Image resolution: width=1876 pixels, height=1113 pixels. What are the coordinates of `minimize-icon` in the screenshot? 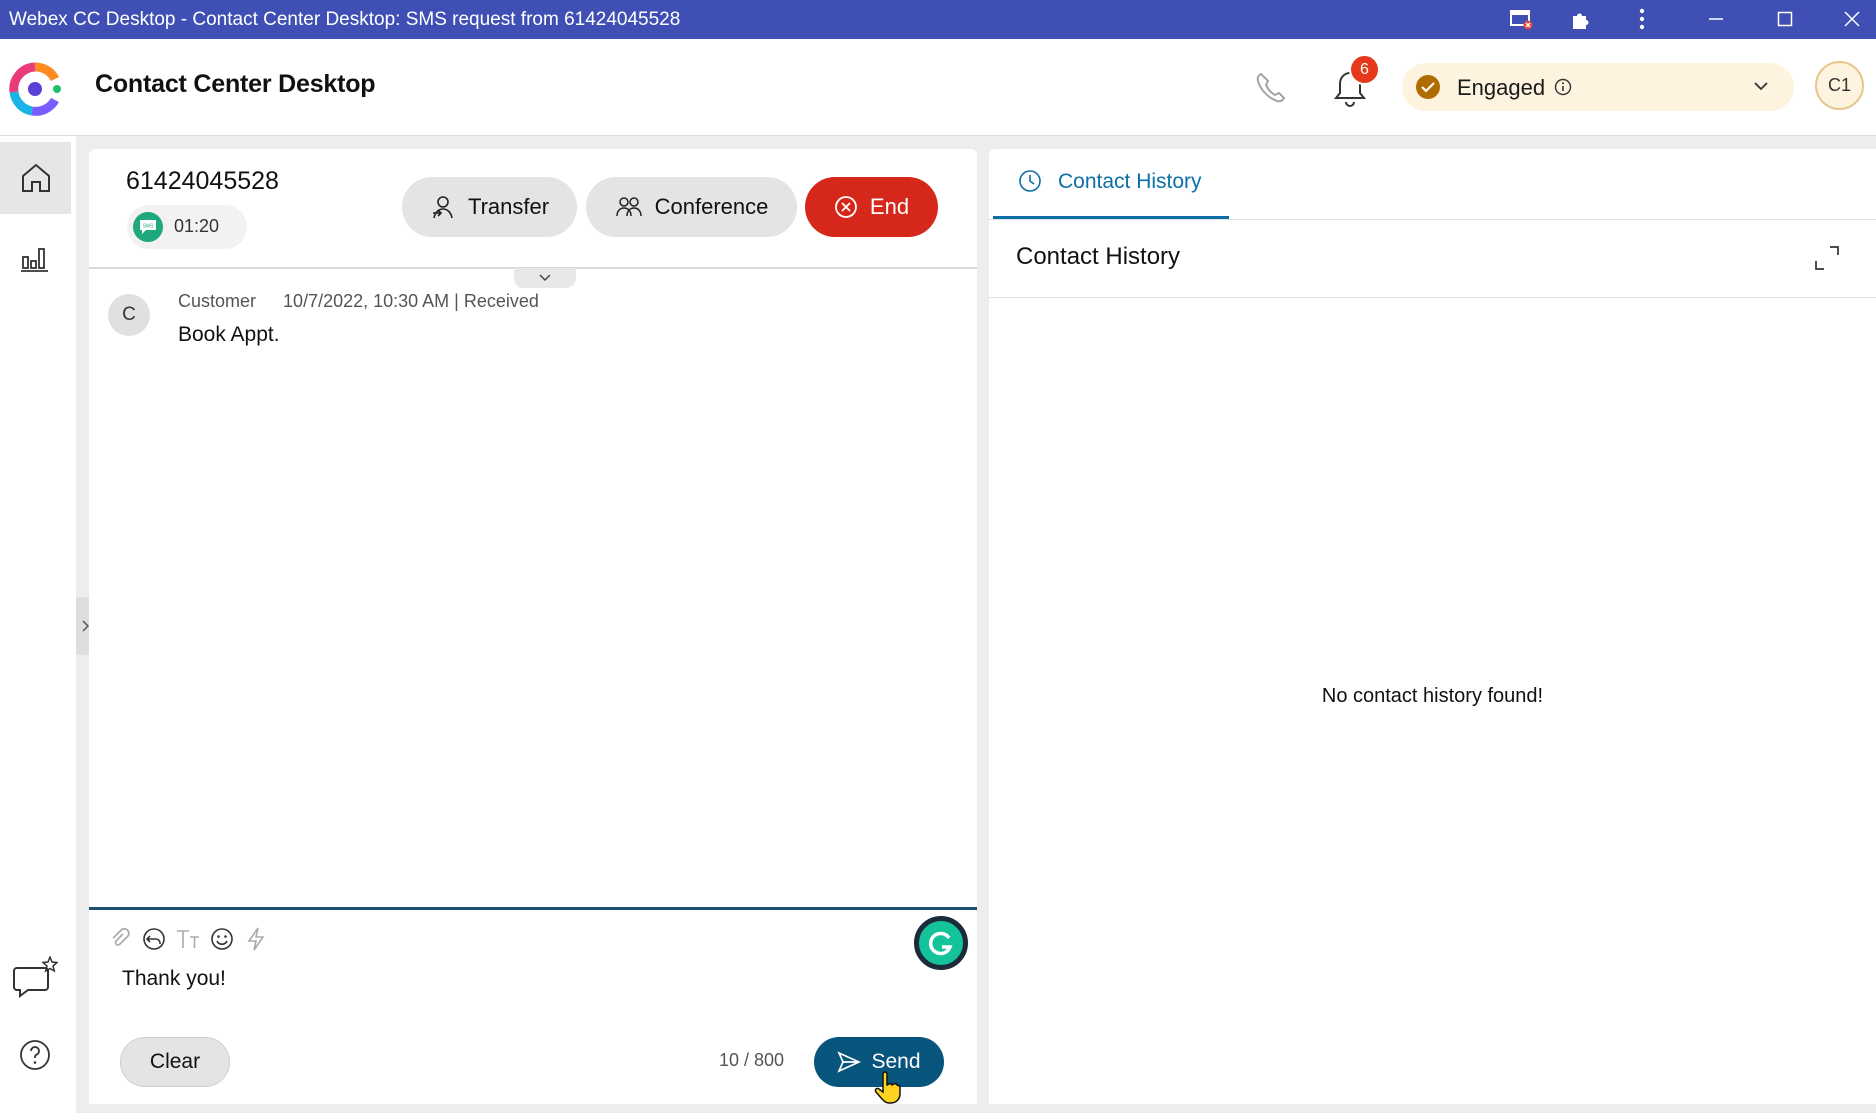 It's located at (1716, 19).